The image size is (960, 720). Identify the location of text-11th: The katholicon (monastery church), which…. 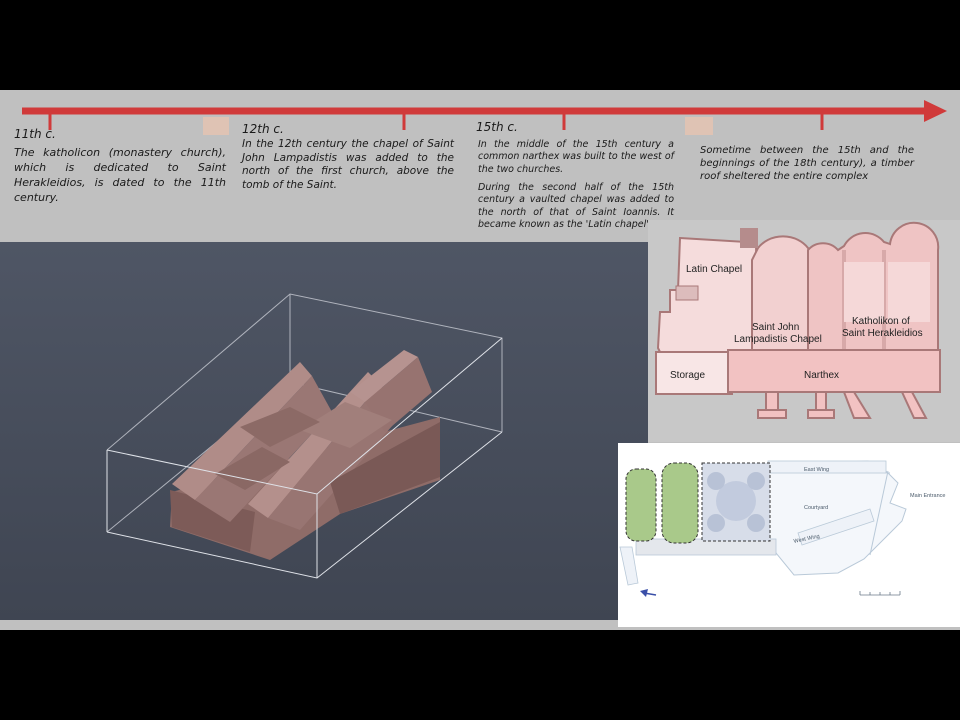
(120, 175).